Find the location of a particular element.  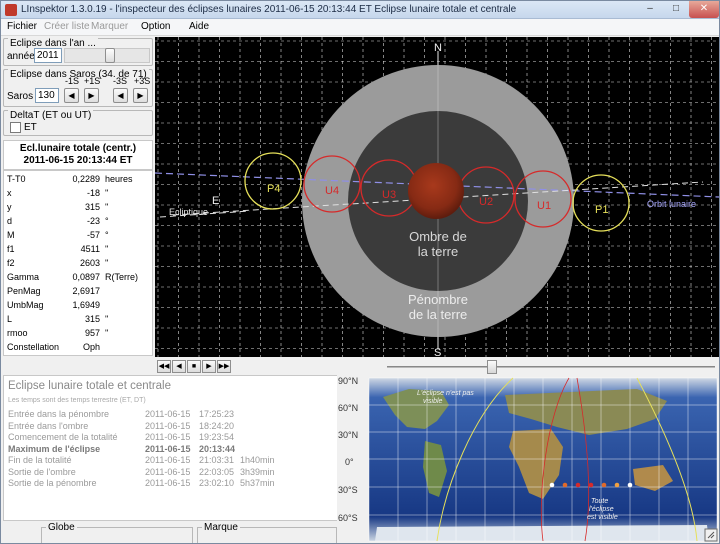

step-back-button: ◀ is located at coordinates (179, 366).